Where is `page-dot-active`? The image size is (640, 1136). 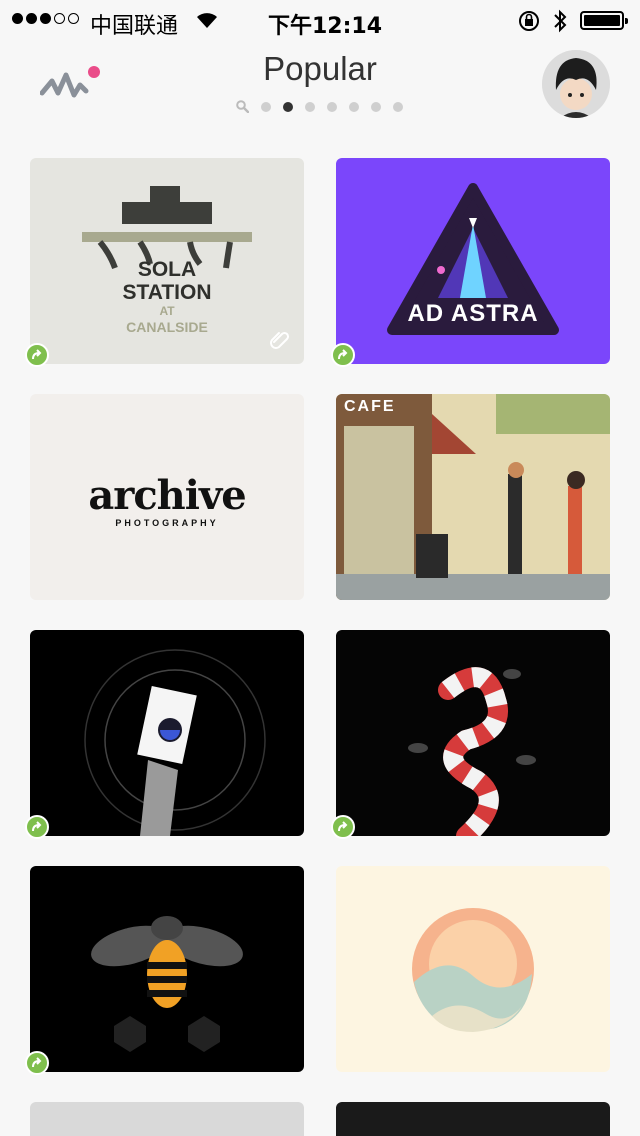
page-dot-active is located at coordinates (288, 106).